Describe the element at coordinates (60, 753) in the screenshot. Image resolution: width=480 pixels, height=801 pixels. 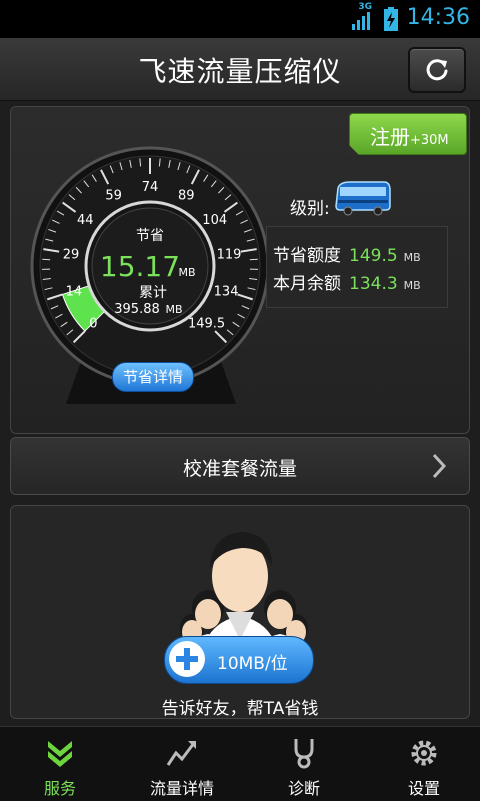
I see `download-arrow-icon` at that location.